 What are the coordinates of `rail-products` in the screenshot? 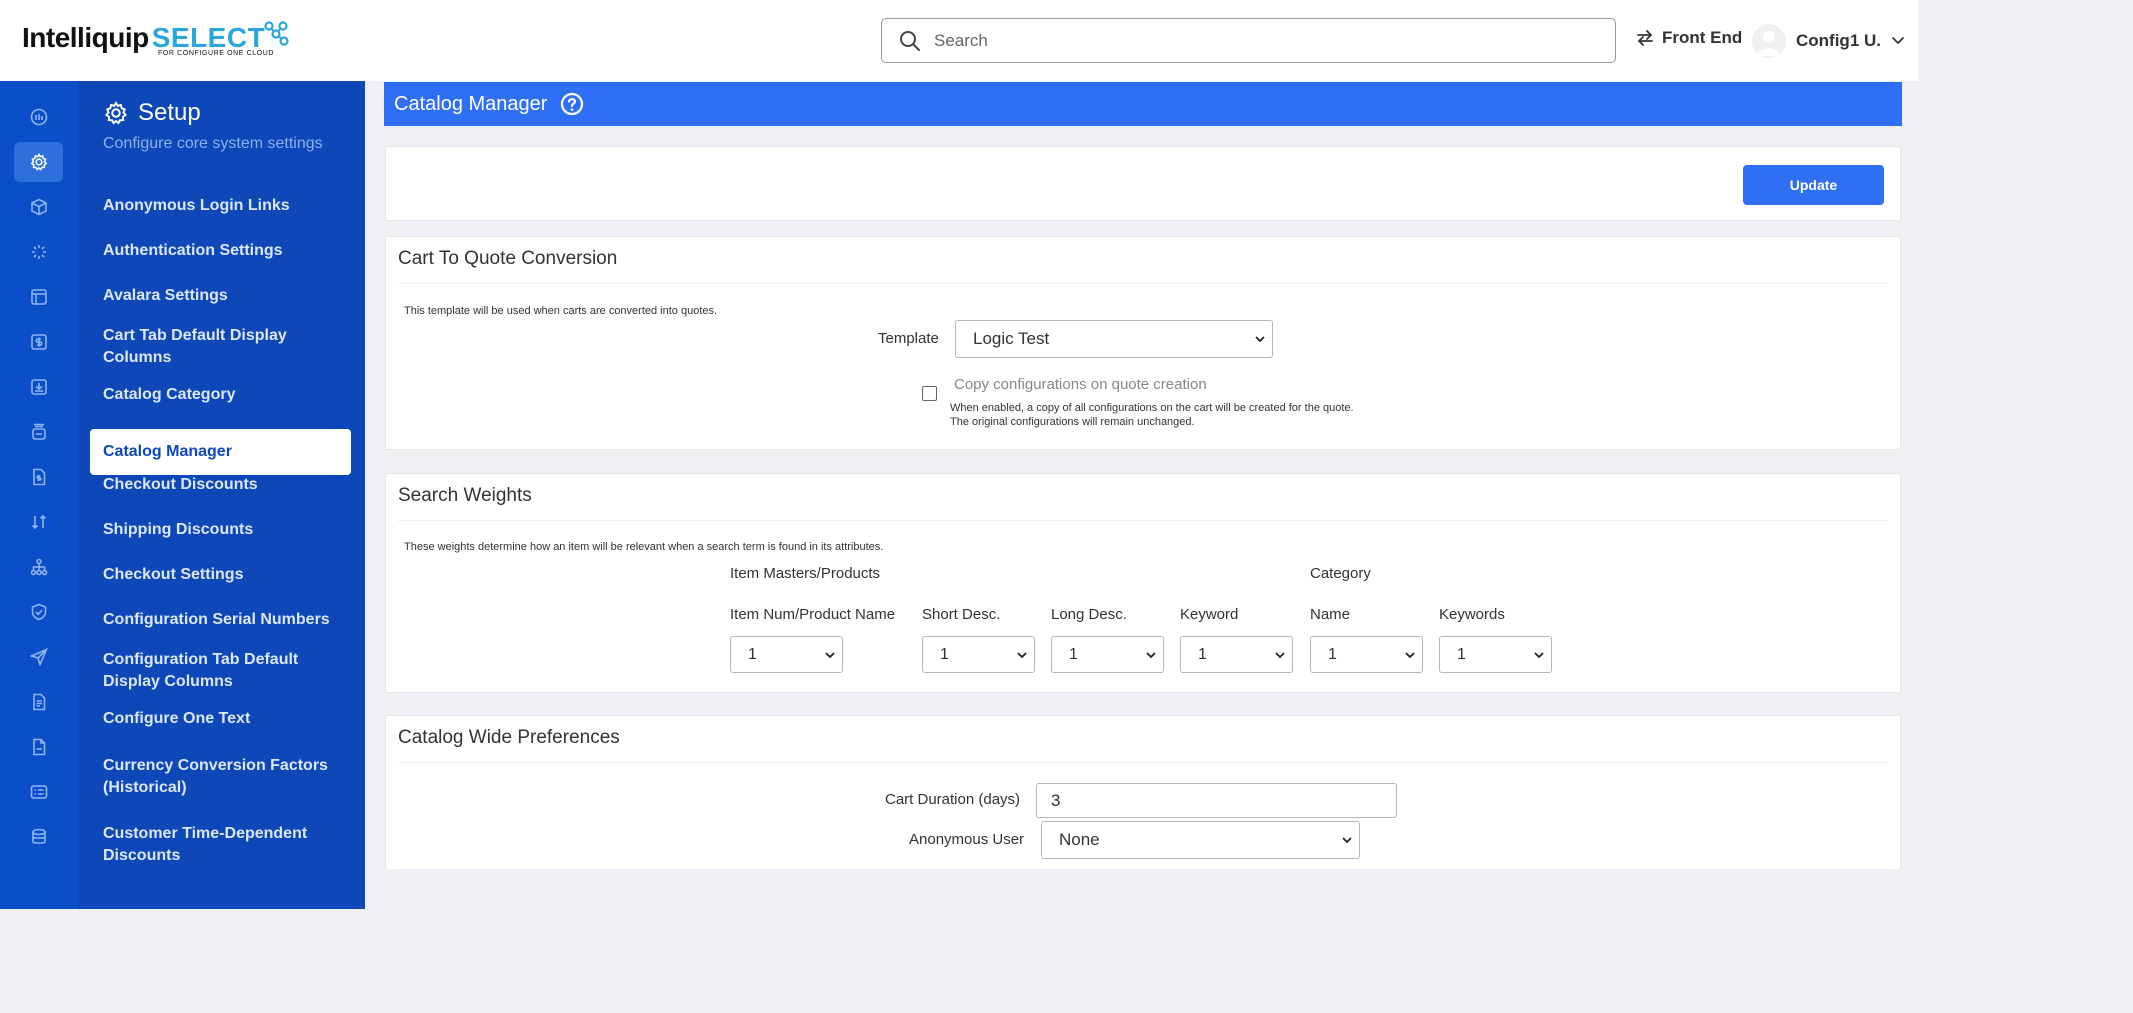 It's located at (38, 207).